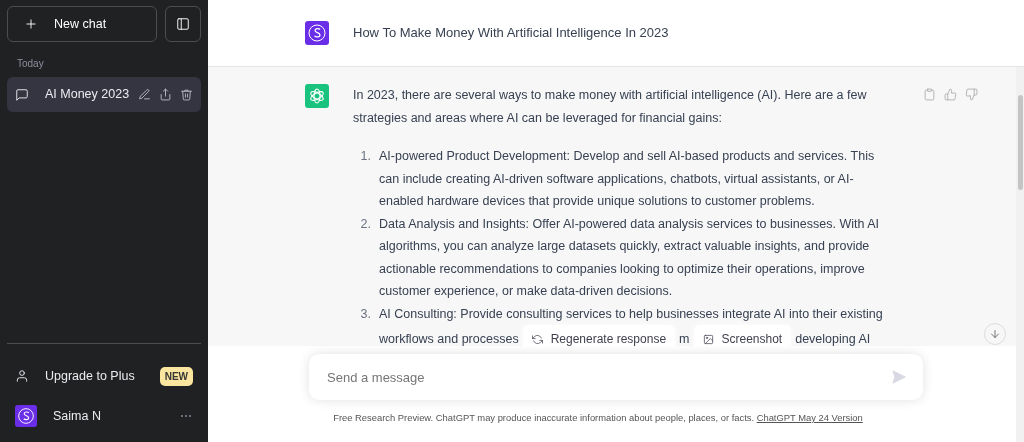  What do you see at coordinates (899, 377) in the screenshot?
I see `send-icon` at bounding box center [899, 377].